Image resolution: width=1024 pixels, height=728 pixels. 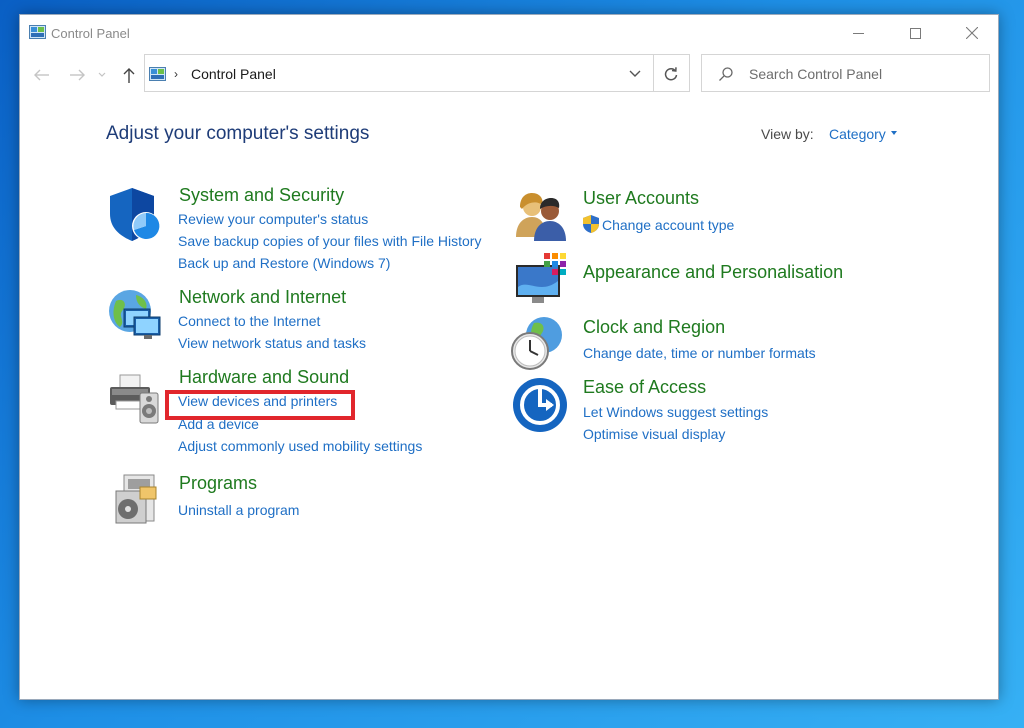 I want to click on arrow-right-icon, so click(x=77, y=75).